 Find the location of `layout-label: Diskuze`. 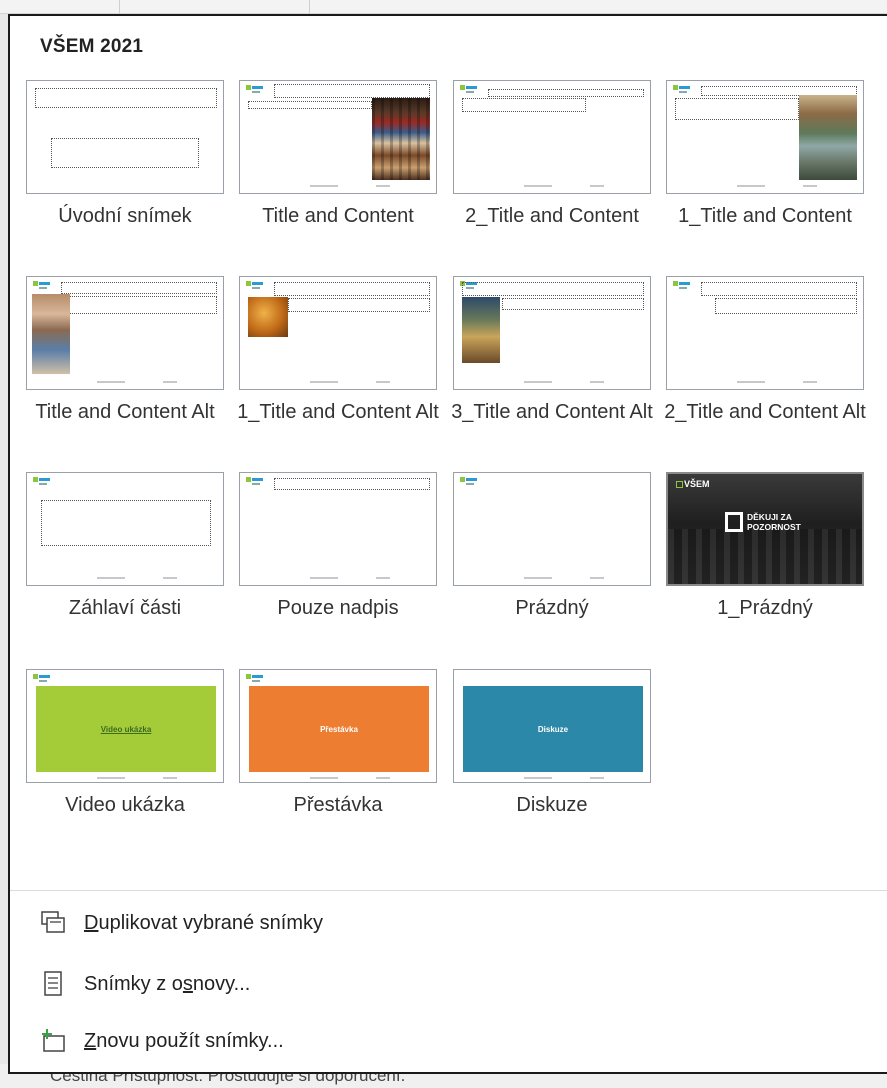

layout-label: Diskuze is located at coordinates (552, 805).